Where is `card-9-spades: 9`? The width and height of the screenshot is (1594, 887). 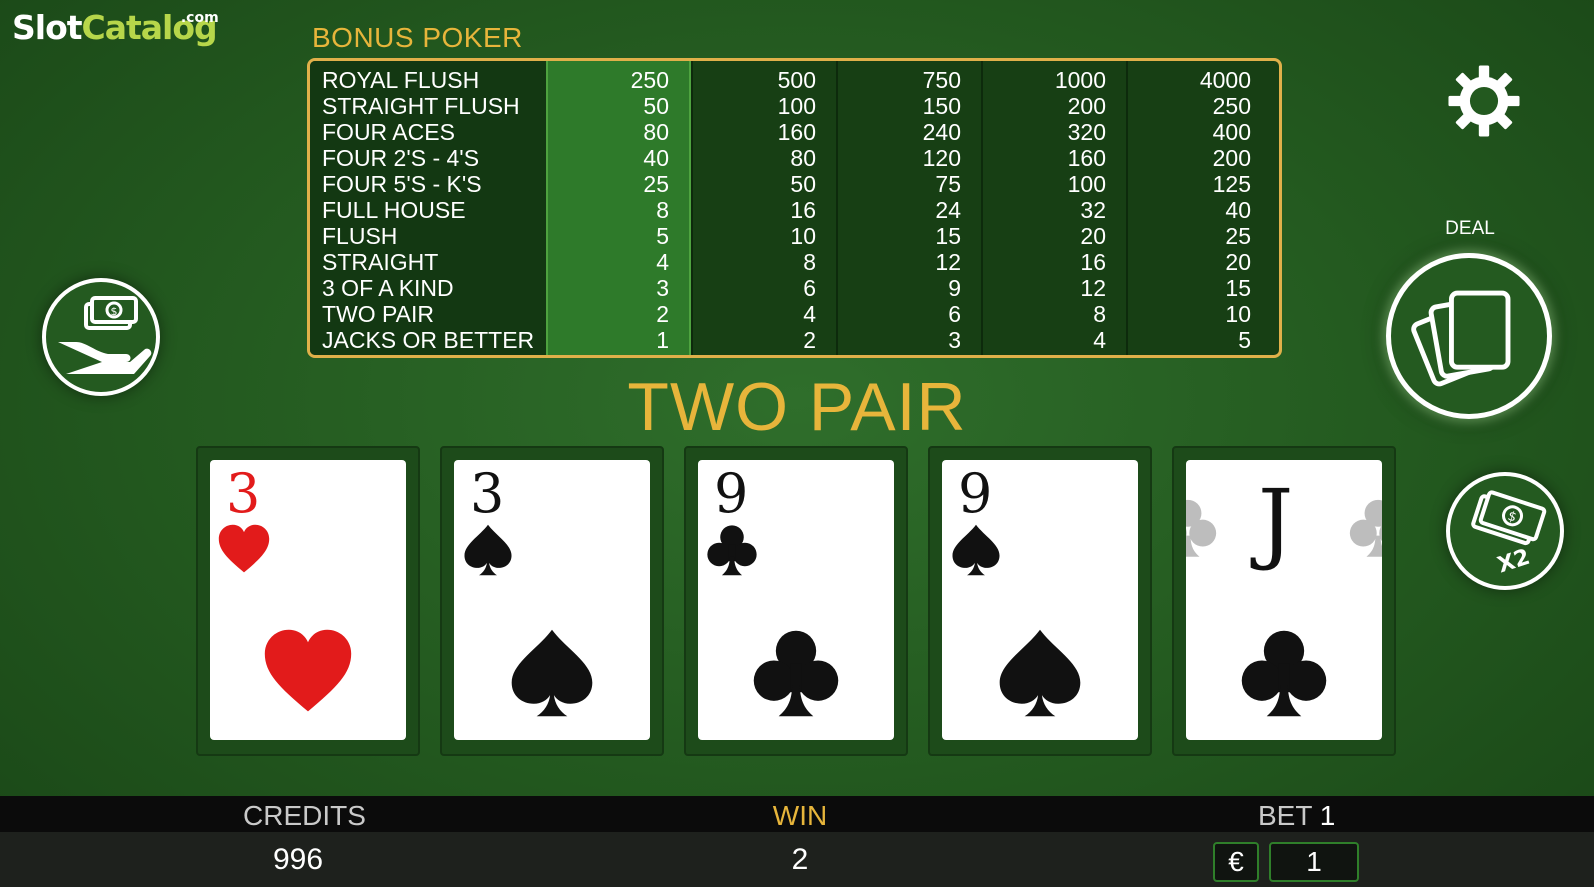 card-9-spades: 9 is located at coordinates (1040, 600).